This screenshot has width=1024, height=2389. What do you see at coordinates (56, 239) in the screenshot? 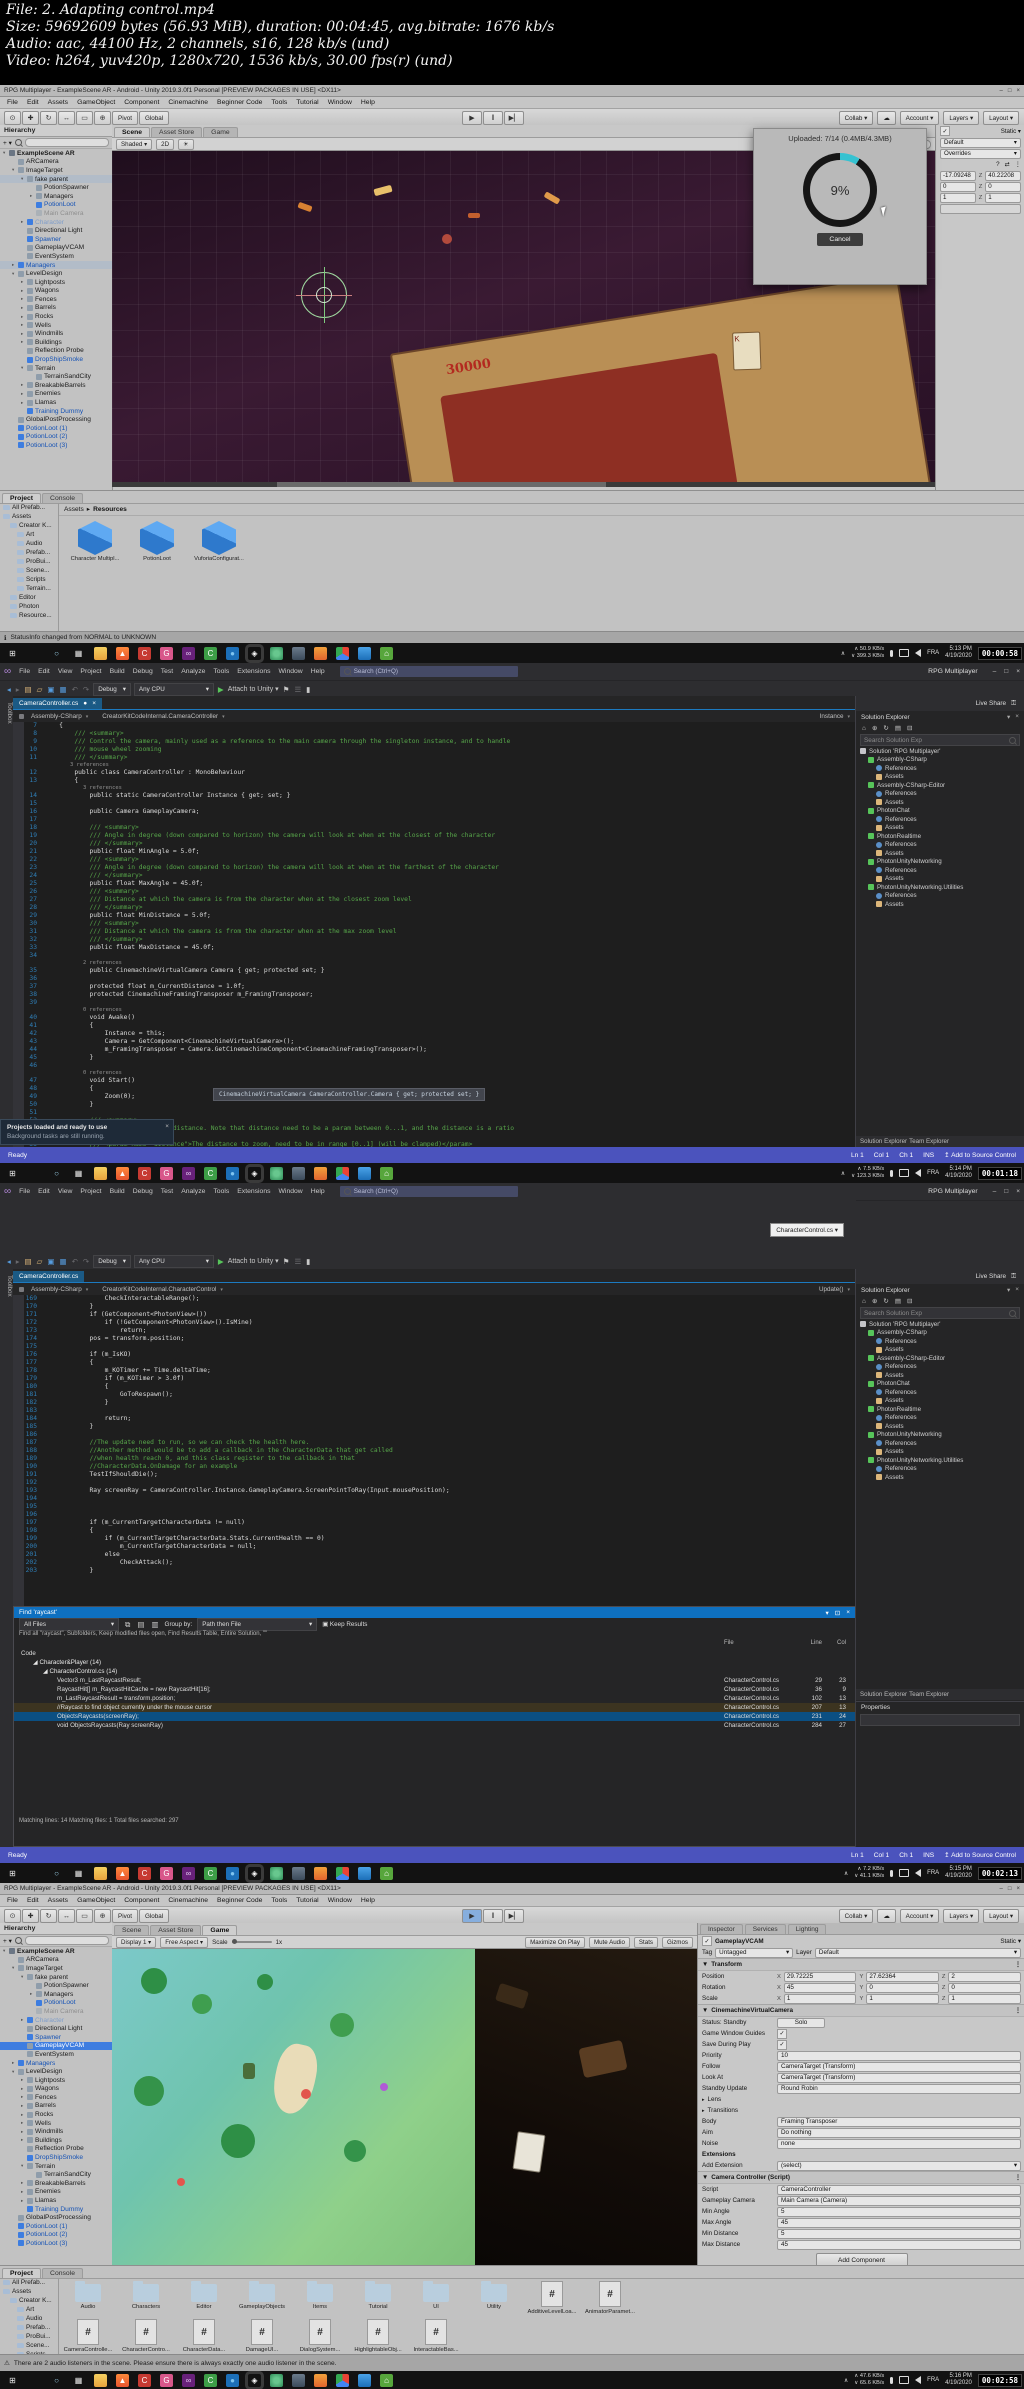
I see `hierarchy-item: Spawner` at bounding box center [56, 239].